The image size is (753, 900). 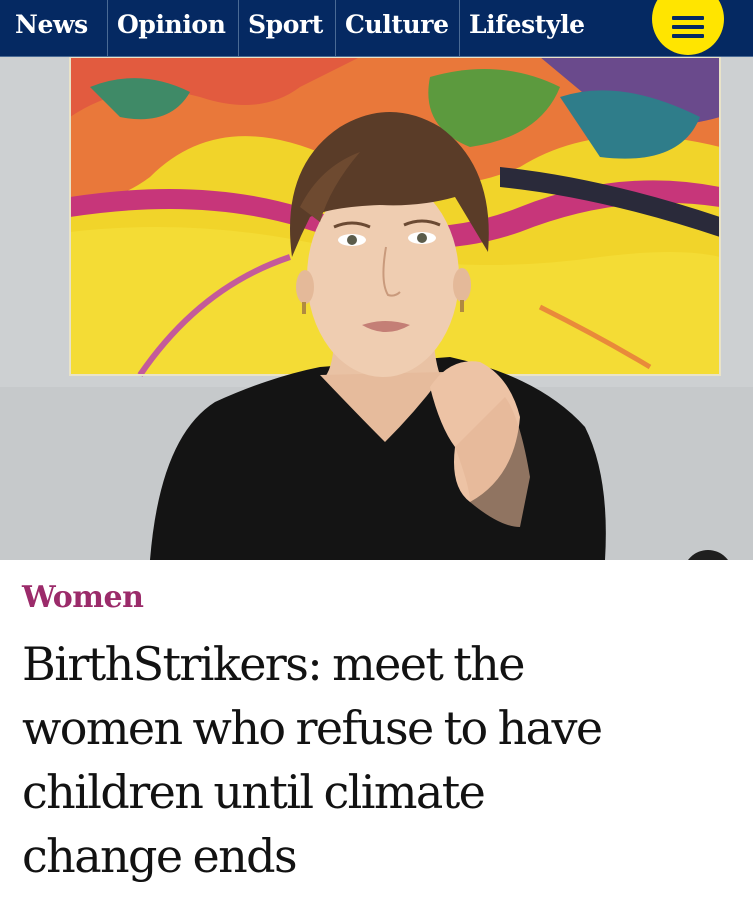 I want to click on headline-line: women who refuse to have, so click(x=312, y=728).